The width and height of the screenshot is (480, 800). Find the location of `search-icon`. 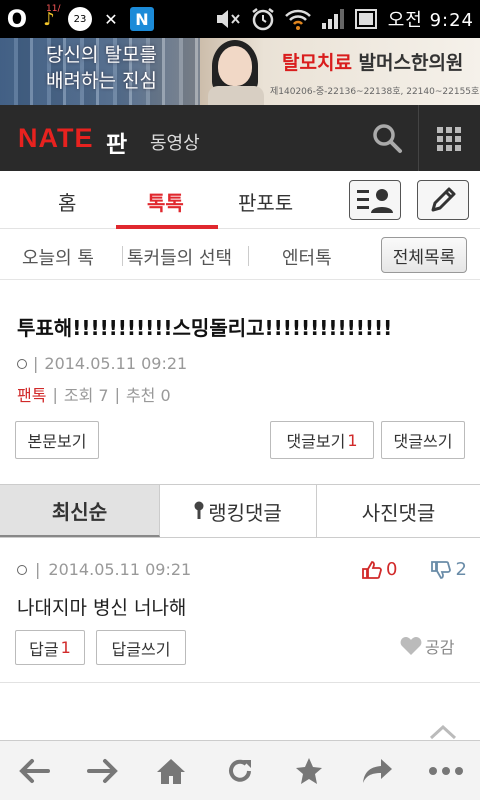

search-icon is located at coordinates (387, 138).